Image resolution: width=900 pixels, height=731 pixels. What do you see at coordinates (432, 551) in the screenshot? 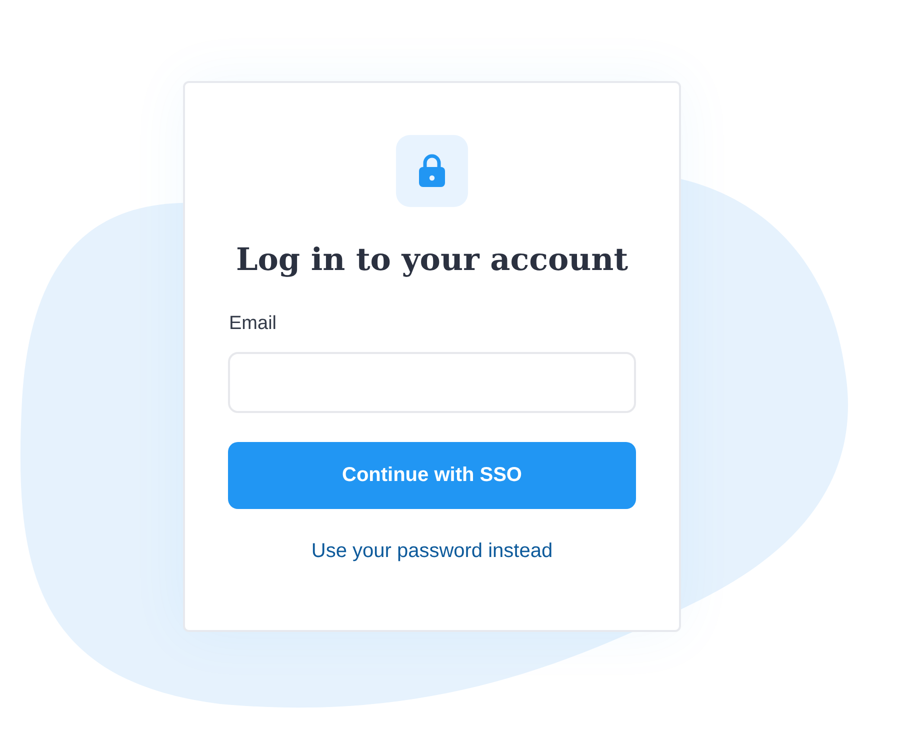
I see `password-link: Use your password instead` at bounding box center [432, 551].